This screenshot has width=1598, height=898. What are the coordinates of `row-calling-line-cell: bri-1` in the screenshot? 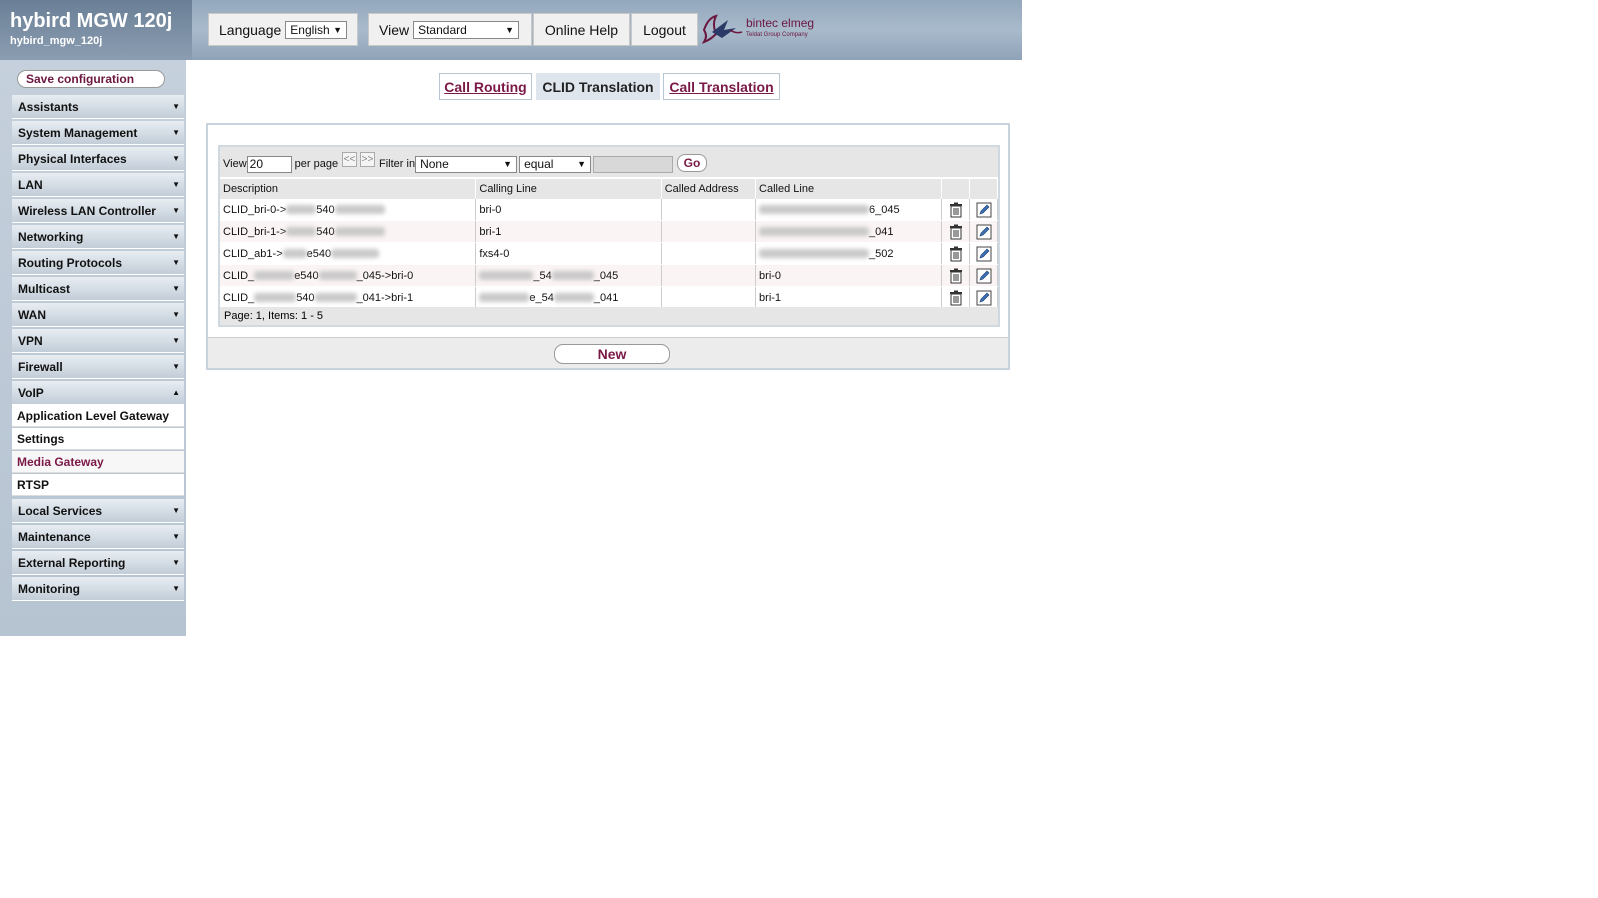 It's located at (568, 231).